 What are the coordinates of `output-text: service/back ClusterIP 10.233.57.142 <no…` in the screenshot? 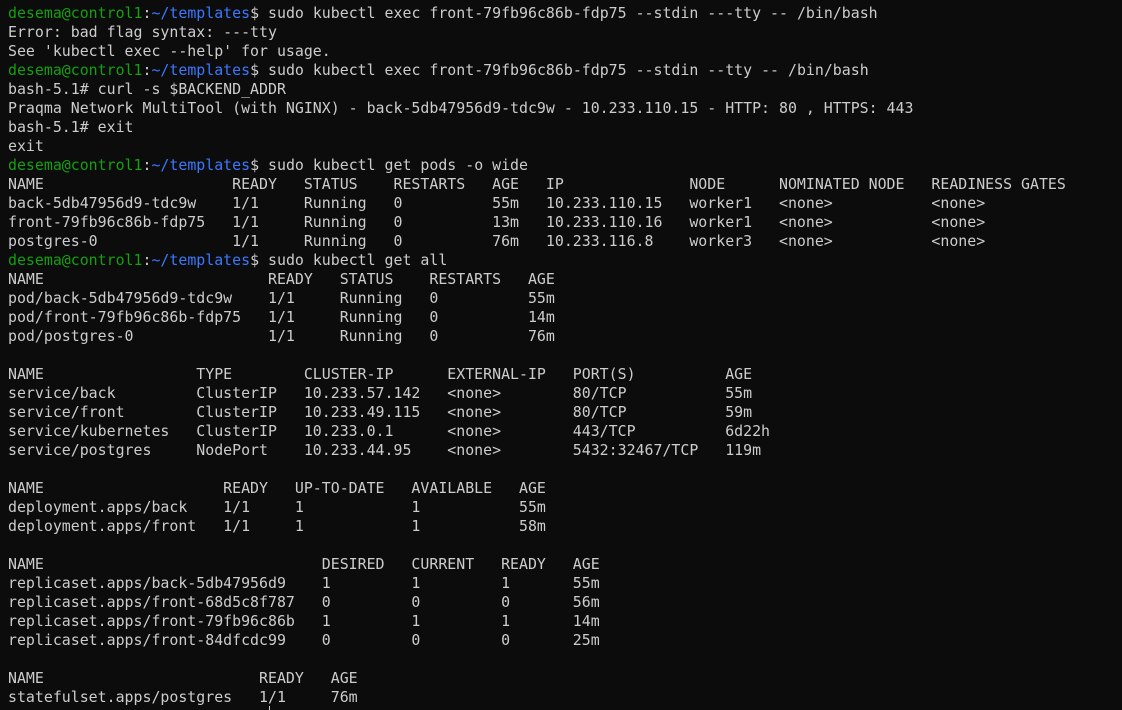 It's located at (380, 393).